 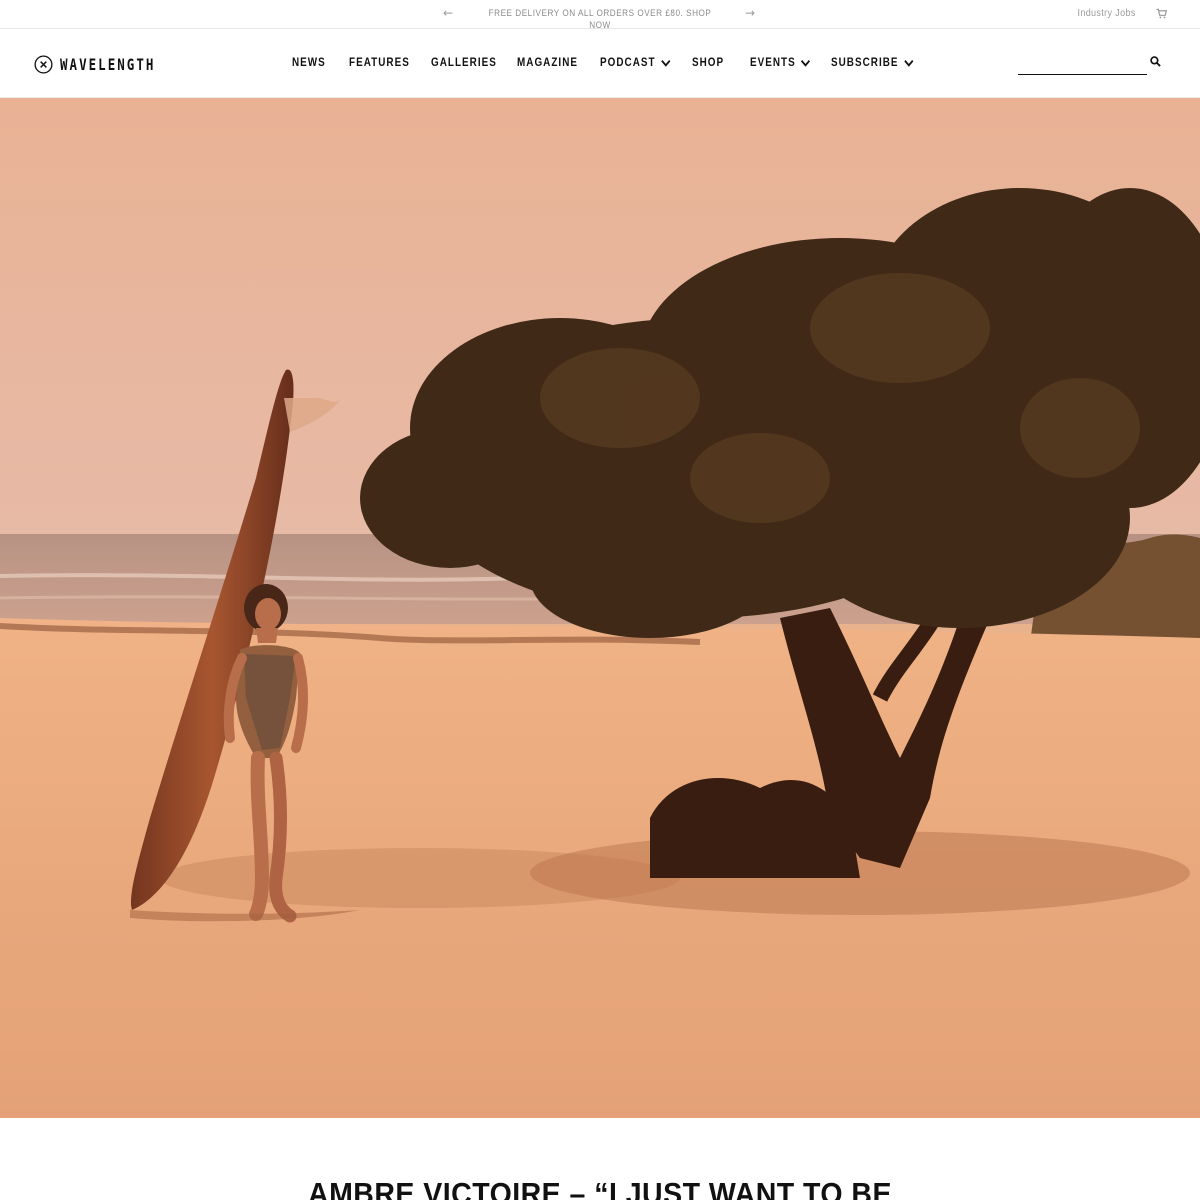 I want to click on nav-podcast: PODCAST, so click(x=635, y=63).